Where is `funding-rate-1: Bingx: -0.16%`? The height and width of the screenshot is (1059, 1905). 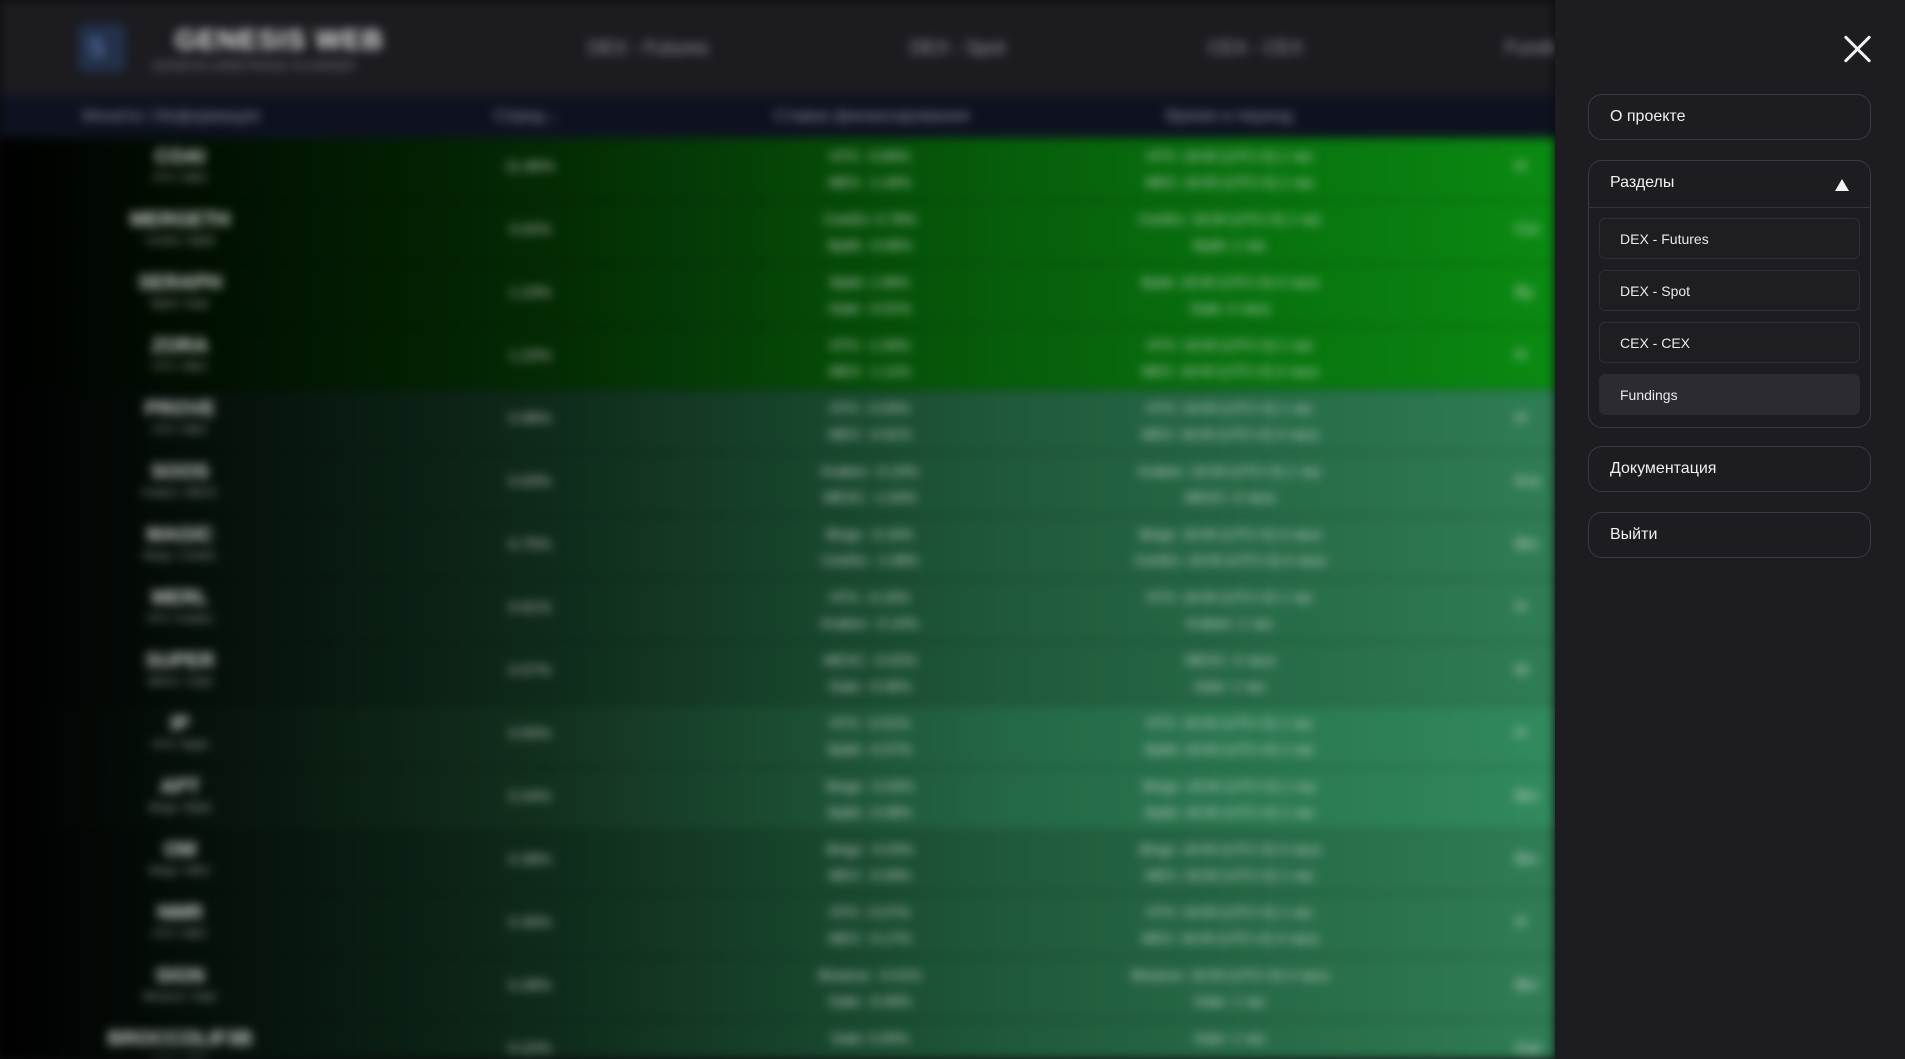
funding-rate-1: Bingx: -0.16% is located at coordinates (870, 534).